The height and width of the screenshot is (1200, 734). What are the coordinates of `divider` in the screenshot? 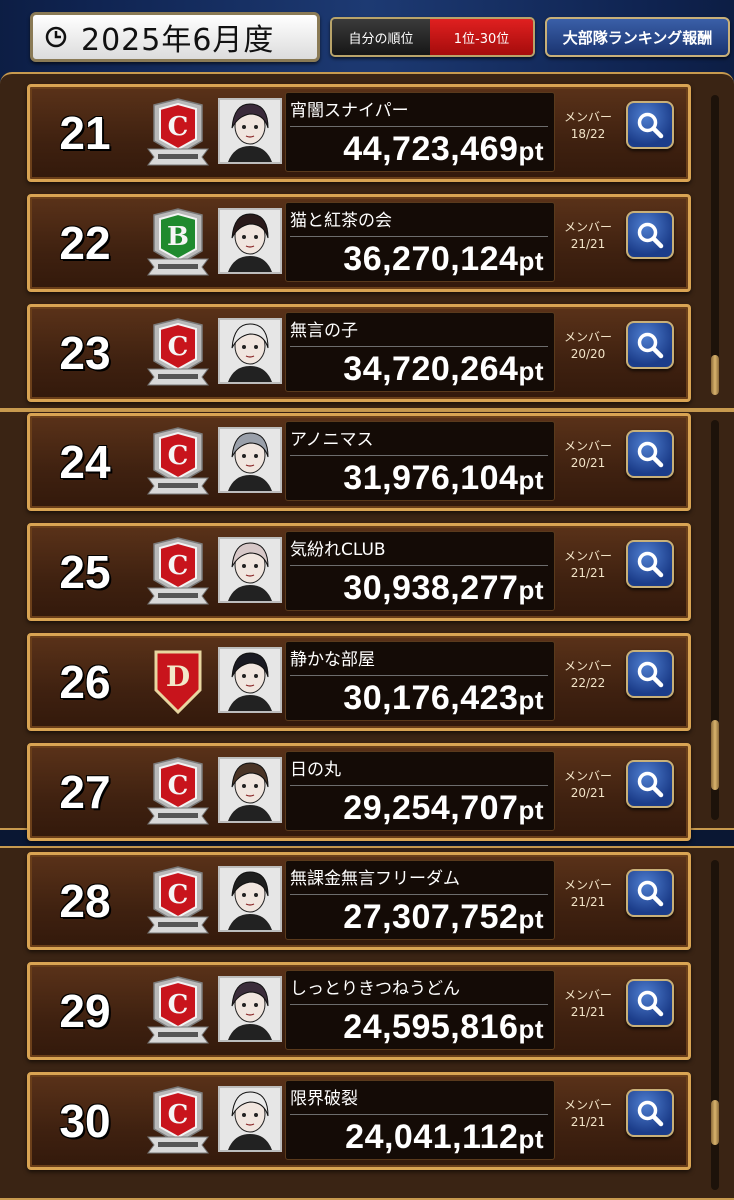 It's located at (419, 1114).